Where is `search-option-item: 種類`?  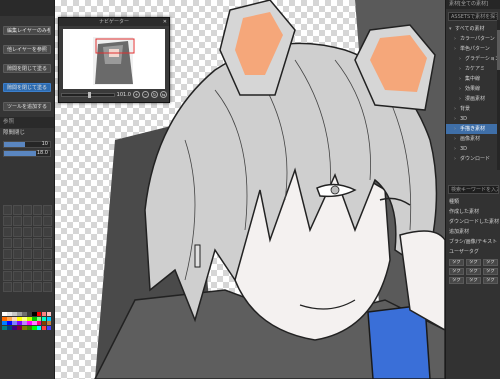 search-option-item: 種類 is located at coordinates (473, 202).